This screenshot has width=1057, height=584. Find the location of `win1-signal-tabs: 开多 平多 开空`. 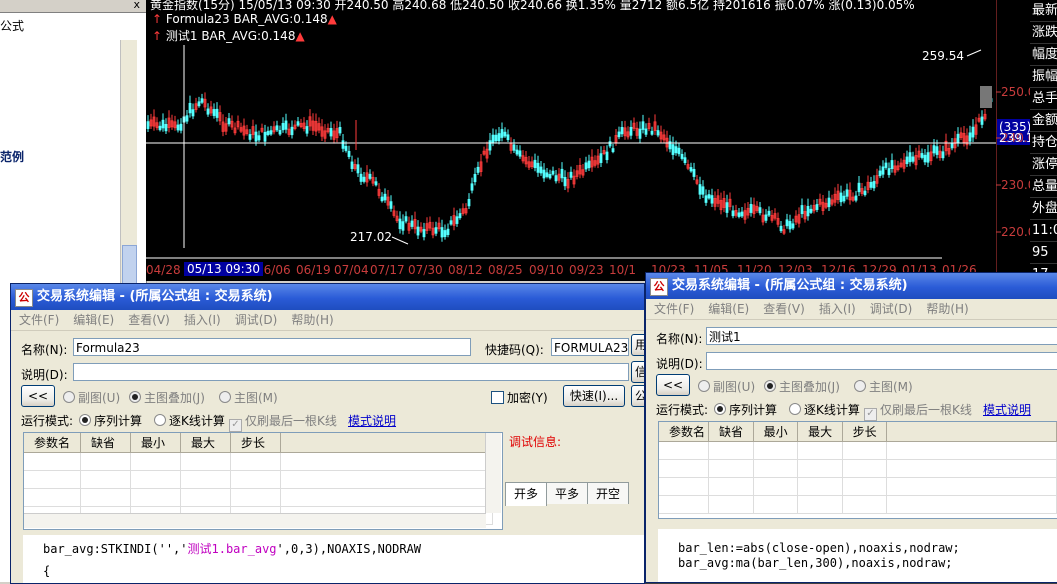

win1-signal-tabs: 开多 平多 开空 is located at coordinates (567, 494).